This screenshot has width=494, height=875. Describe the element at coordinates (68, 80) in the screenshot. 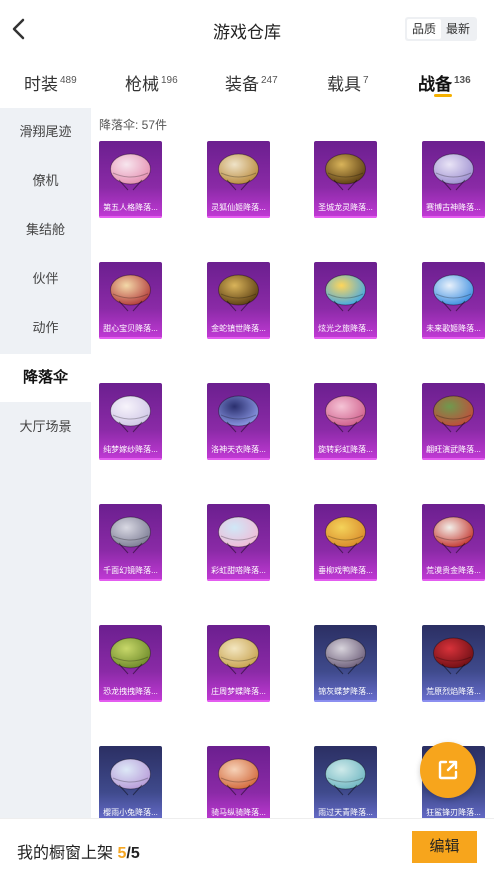

I see `tab-count: 489` at that location.